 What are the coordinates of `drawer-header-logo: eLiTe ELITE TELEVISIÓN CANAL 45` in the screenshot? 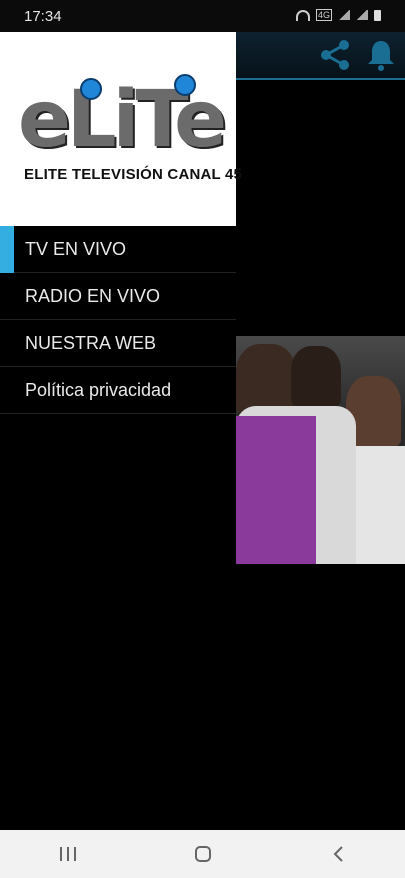 It's located at (121, 129).